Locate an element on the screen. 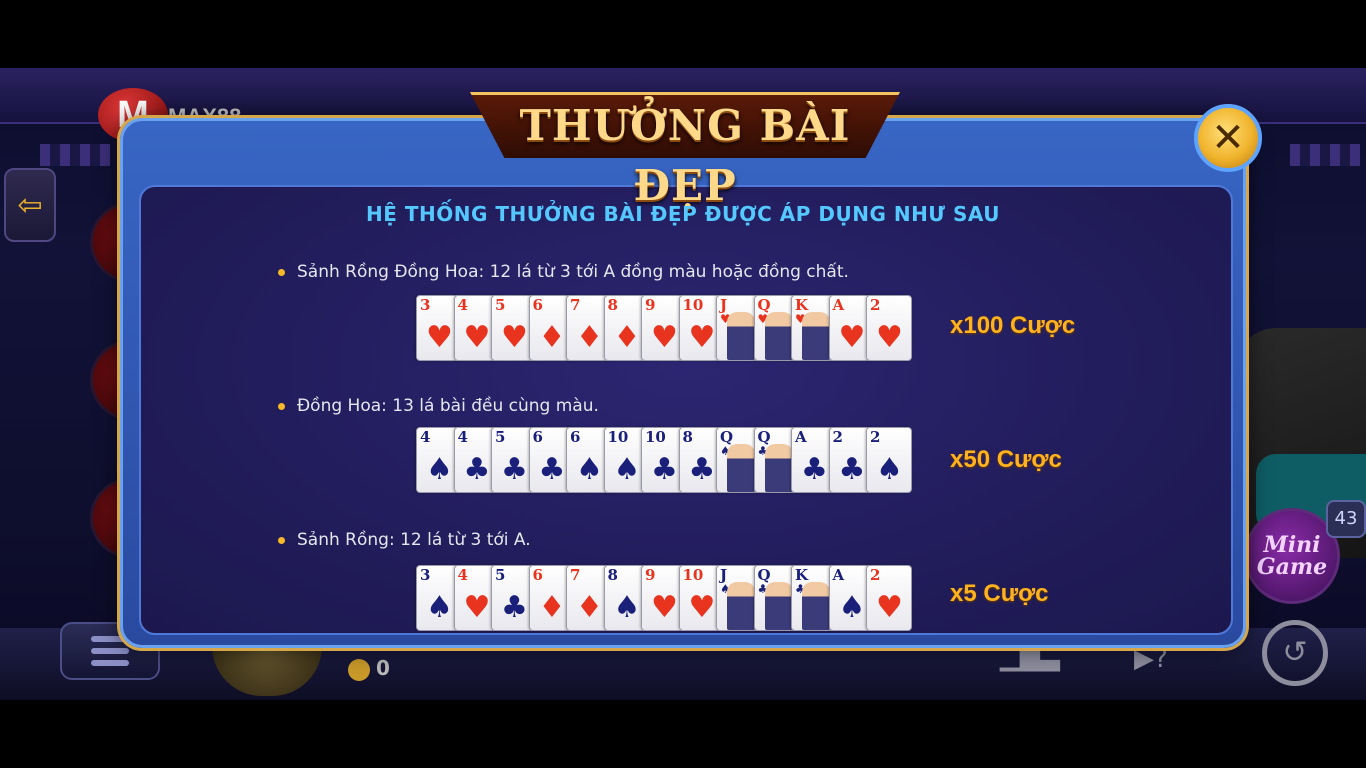 The image size is (1366, 768). card-row: 3 ♠ 4 ♥ 5 ♣ 6 ♦ 7 ♦ 8 ♠ 9 ♥ 10 ♥ J ♠ Q ♣ K ♣ A ♠ 2 ♥ is located at coordinates (665, 598).